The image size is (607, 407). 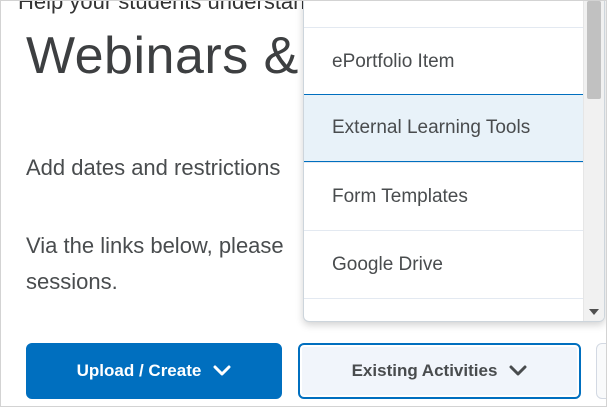 What do you see at coordinates (594, 50) in the screenshot?
I see `scrollbar-thumb` at bounding box center [594, 50].